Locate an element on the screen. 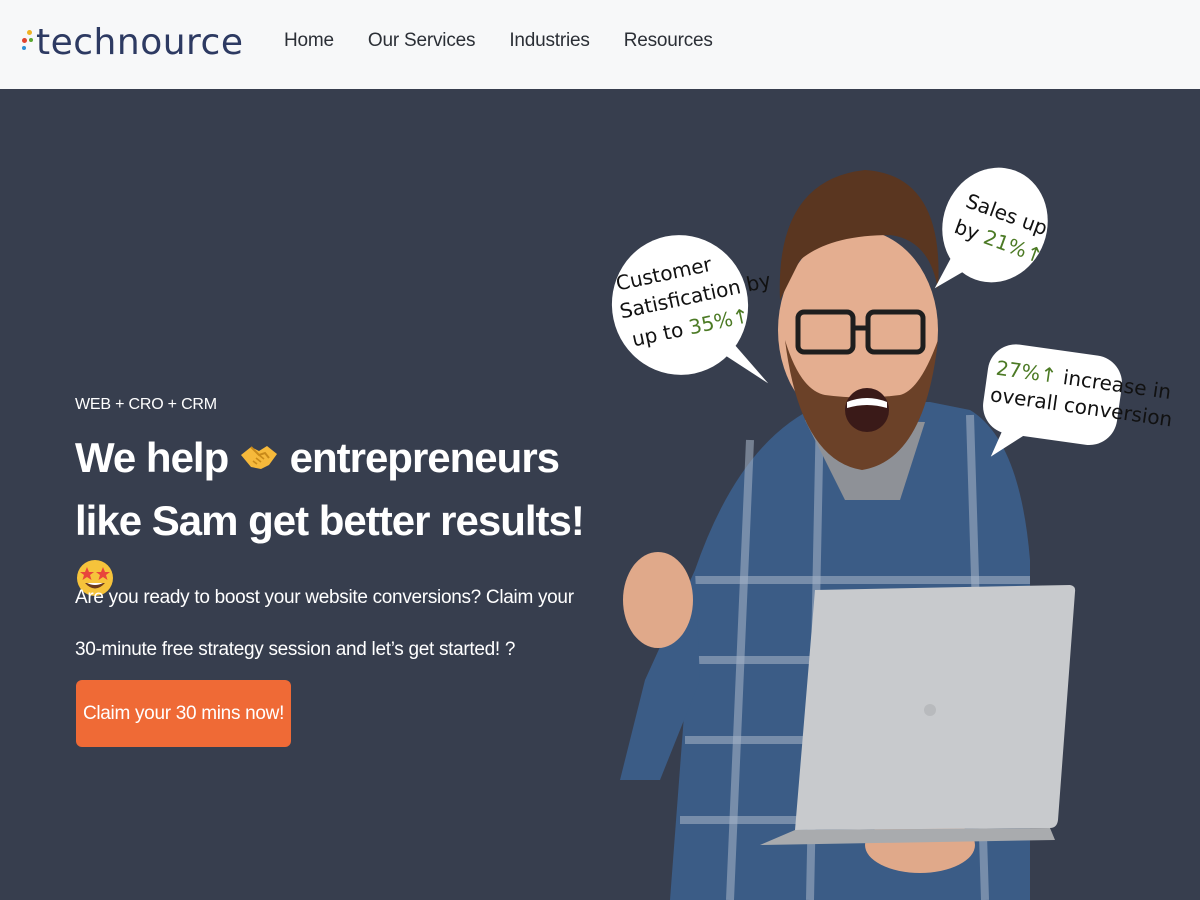 The image size is (1200, 900). brand-logo: technource is located at coordinates (132, 42).